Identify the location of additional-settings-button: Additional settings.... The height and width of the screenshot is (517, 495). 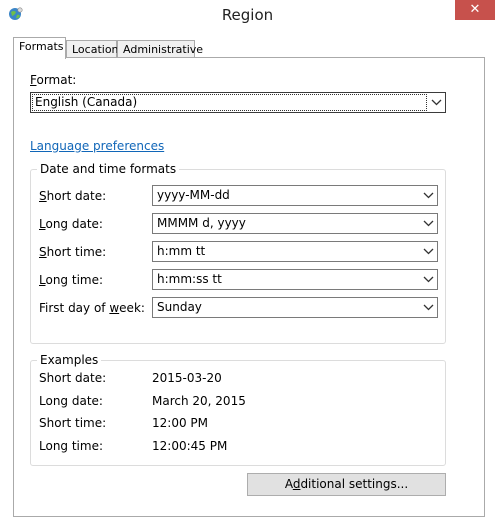
(346, 484).